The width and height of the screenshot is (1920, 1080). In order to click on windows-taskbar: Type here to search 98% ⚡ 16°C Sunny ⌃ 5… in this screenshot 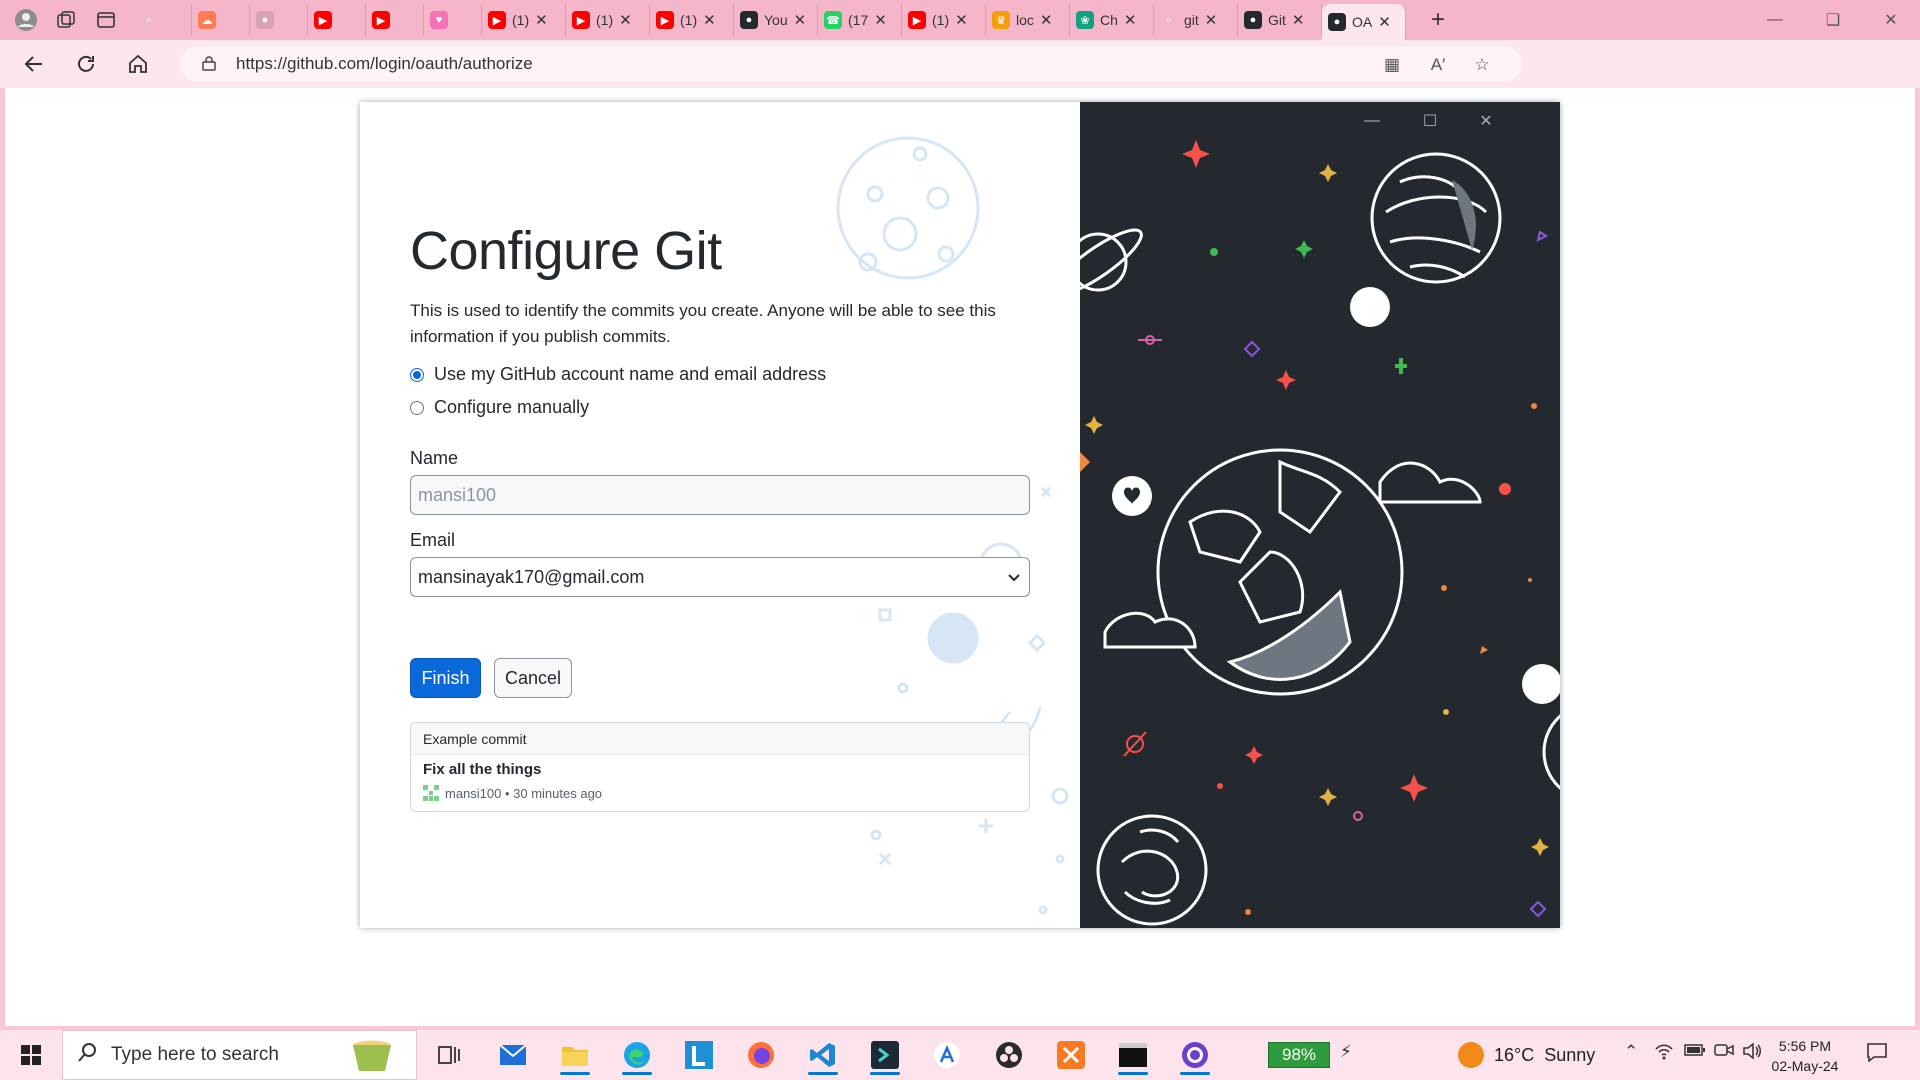, I will do `click(960, 1055)`.